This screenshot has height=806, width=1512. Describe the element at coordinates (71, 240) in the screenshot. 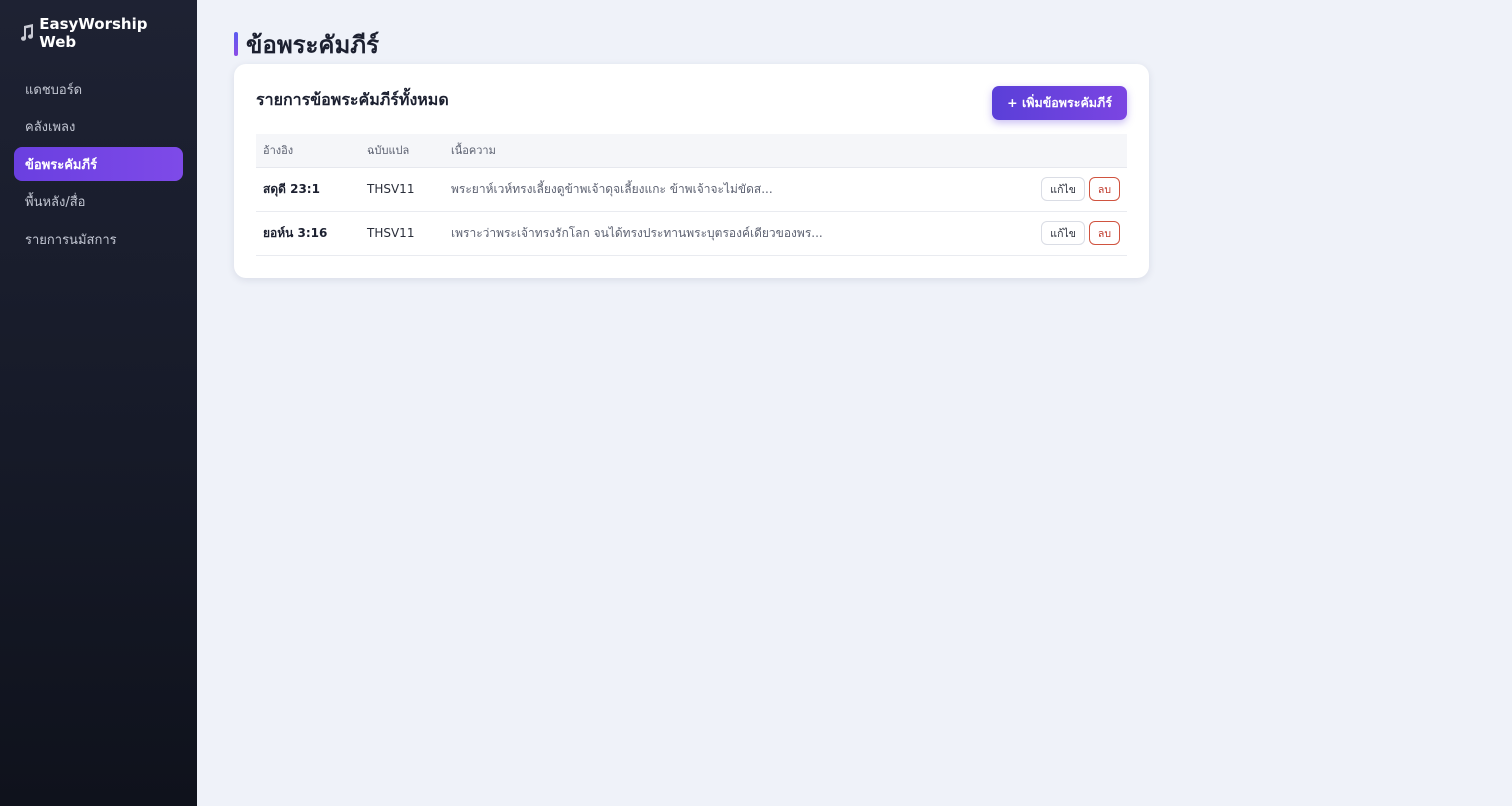

I see `sidebar-item-label: รายการนมัสการ` at that location.